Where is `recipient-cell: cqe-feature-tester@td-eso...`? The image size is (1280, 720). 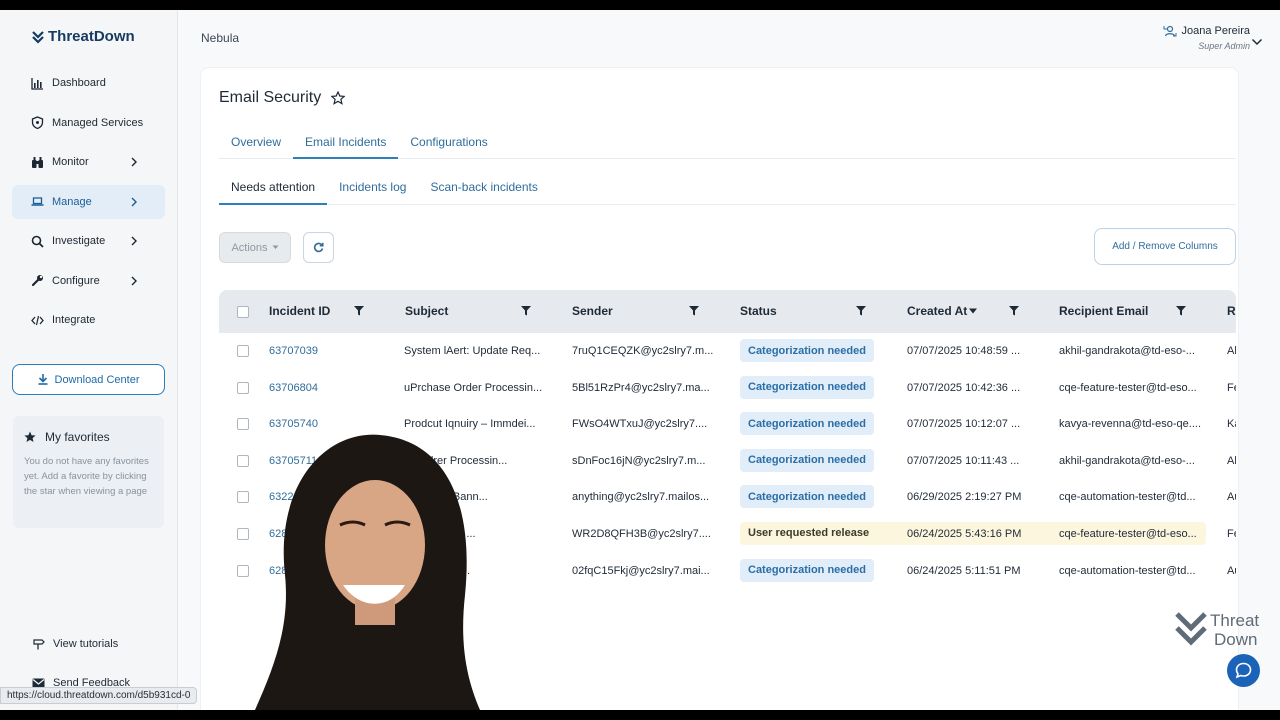 recipient-cell: cqe-feature-tester@td-eso... is located at coordinates (1128, 533).